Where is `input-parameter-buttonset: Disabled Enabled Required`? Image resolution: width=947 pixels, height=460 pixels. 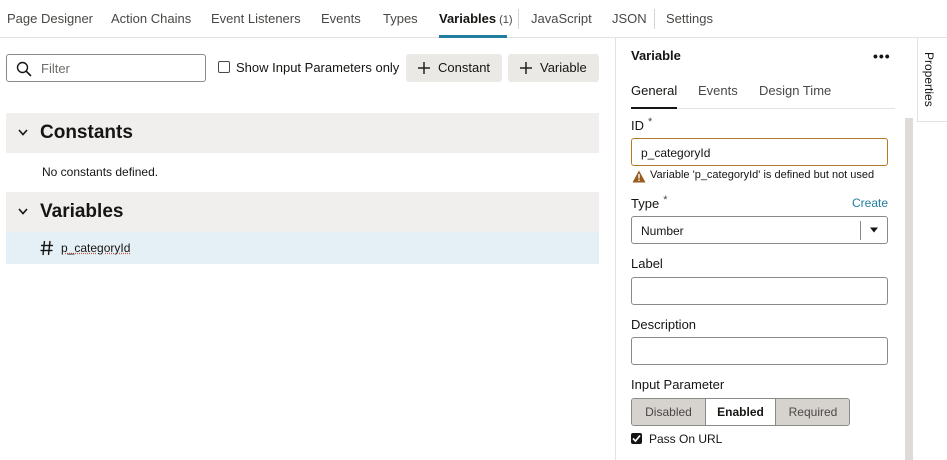 input-parameter-buttonset: Disabled Enabled Required is located at coordinates (740, 412).